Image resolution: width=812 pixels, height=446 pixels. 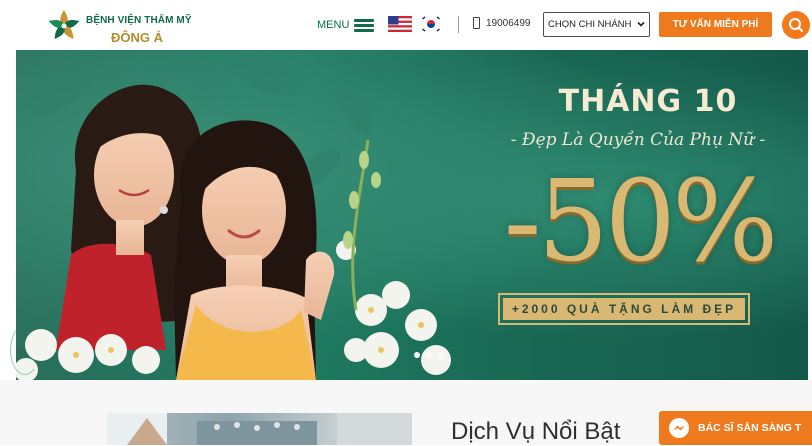 I want to click on banner-gift-box: +2000 QUÀ TẶNG LÀM ĐẸP, so click(x=624, y=309).